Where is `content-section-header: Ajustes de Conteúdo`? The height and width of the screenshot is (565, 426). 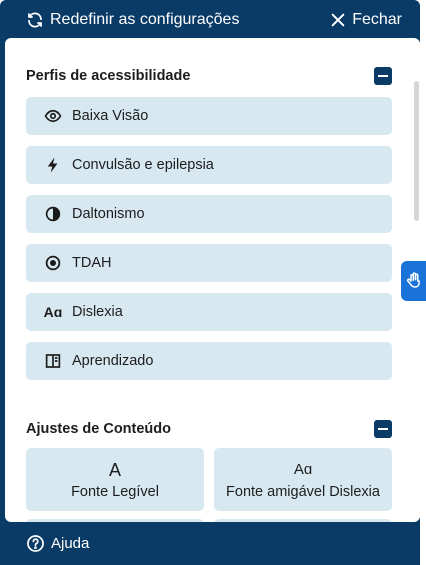 content-section-header: Ajustes de Conteúdo is located at coordinates (209, 429).